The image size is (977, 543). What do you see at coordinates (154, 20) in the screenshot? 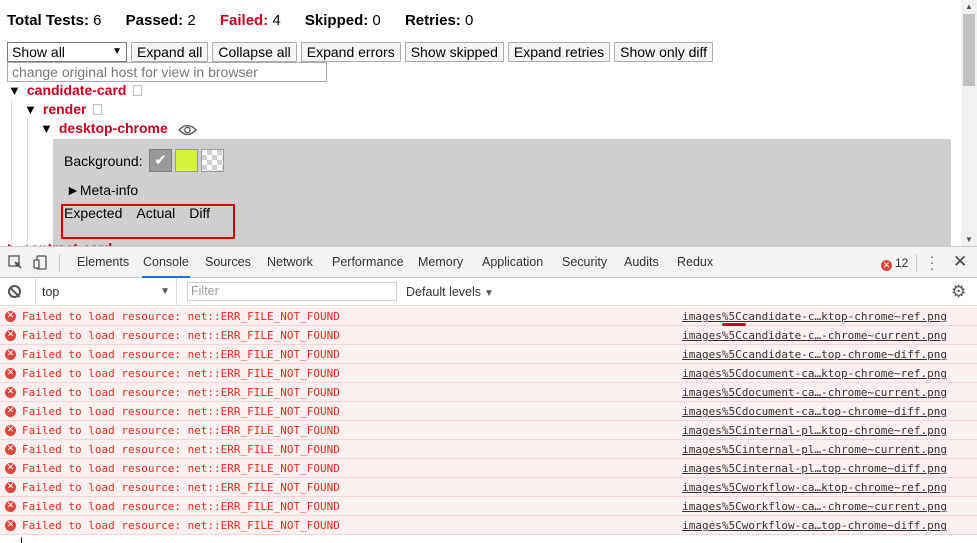
I see `passed-label: Passed:` at bounding box center [154, 20].